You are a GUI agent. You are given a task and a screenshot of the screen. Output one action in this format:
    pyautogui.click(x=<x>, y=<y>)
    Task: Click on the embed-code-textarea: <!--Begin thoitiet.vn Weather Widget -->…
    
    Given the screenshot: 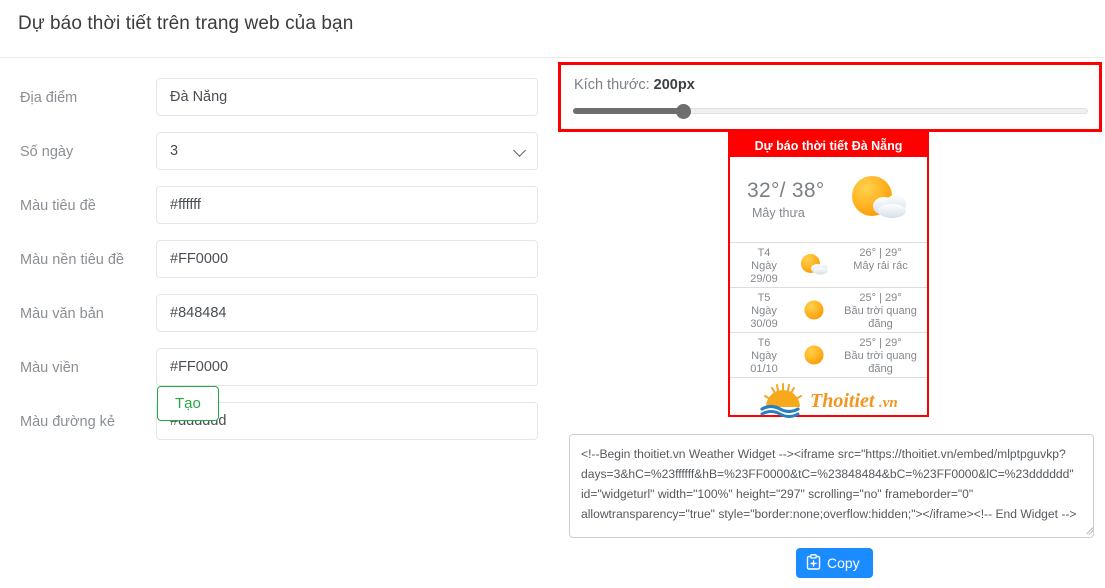 What is the action you would take?
    pyautogui.click(x=831, y=486)
    